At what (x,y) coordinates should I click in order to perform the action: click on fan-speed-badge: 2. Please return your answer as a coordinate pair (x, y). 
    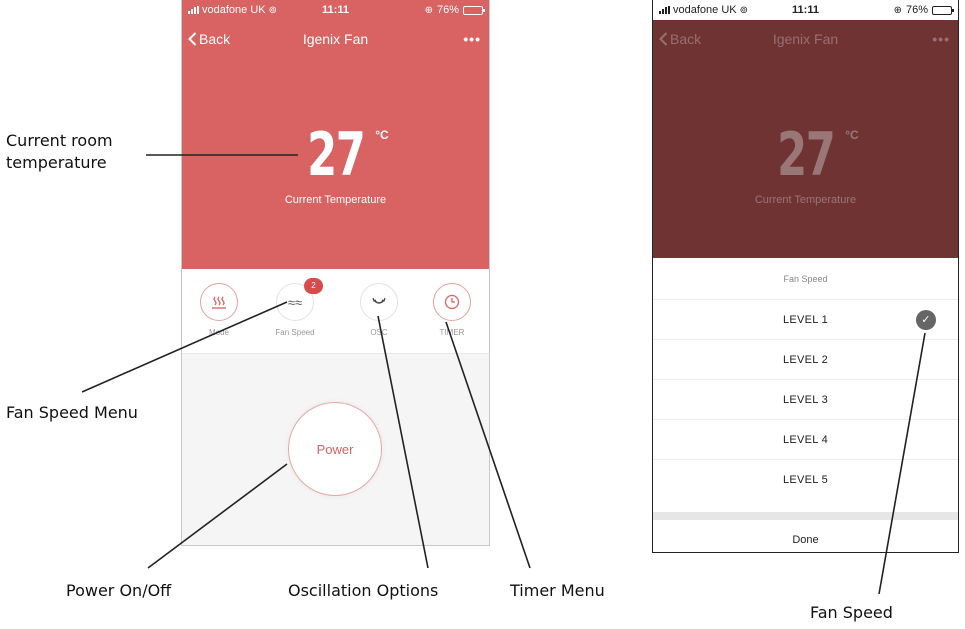
    Looking at the image, I should click on (313, 286).